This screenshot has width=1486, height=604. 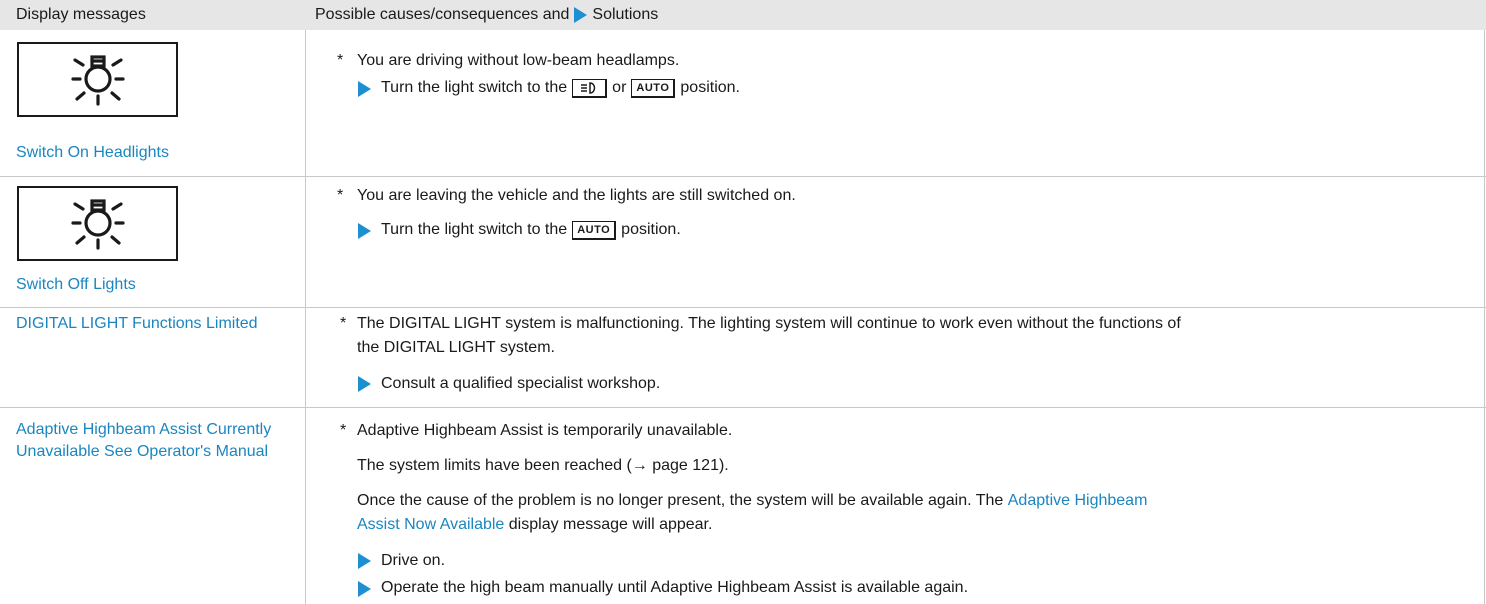 What do you see at coordinates (430, 525) in the screenshot?
I see `message-link: Assist Now Available` at bounding box center [430, 525].